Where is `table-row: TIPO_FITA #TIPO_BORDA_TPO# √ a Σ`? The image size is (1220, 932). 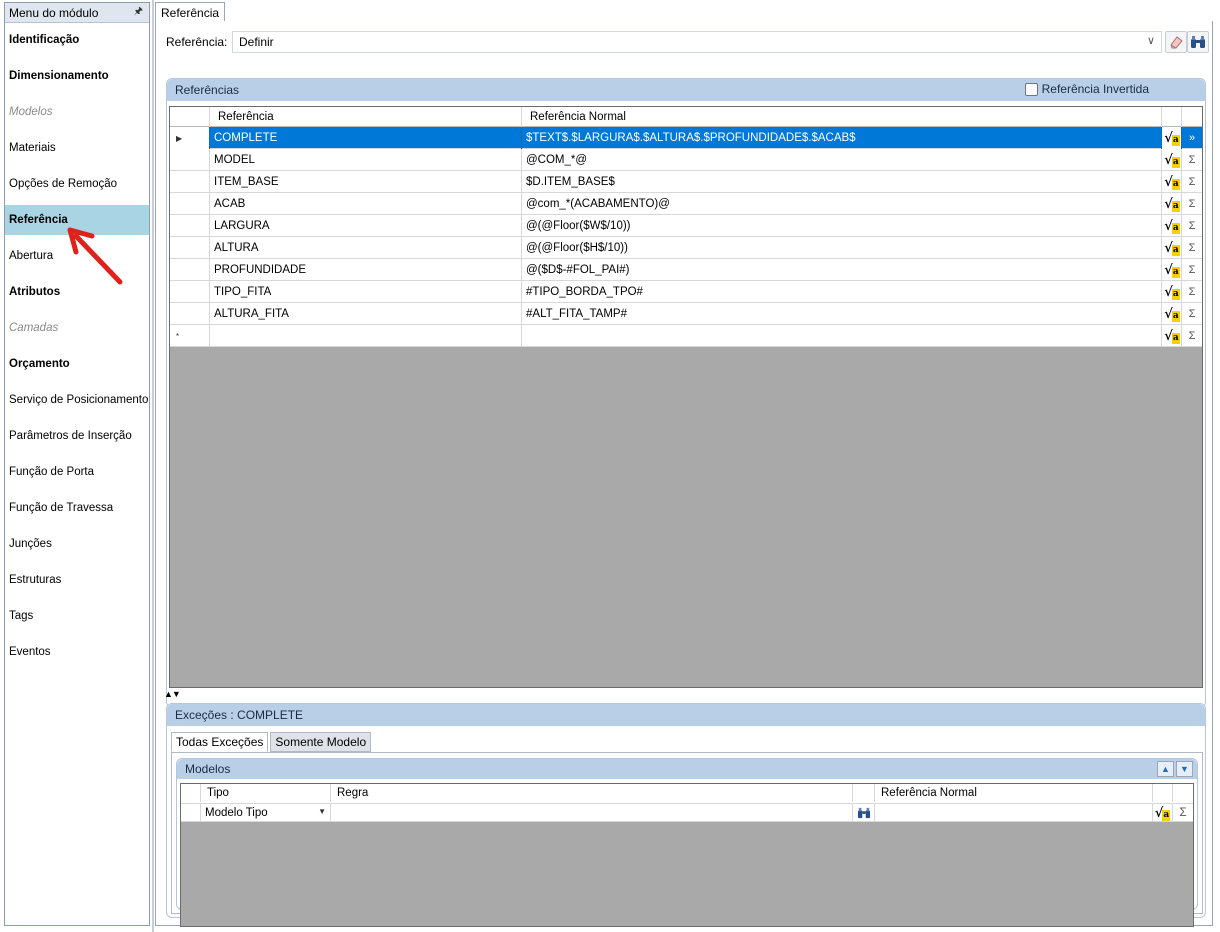
table-row: TIPO_FITA #TIPO_BORDA_TPO# √ a Σ is located at coordinates (686, 292).